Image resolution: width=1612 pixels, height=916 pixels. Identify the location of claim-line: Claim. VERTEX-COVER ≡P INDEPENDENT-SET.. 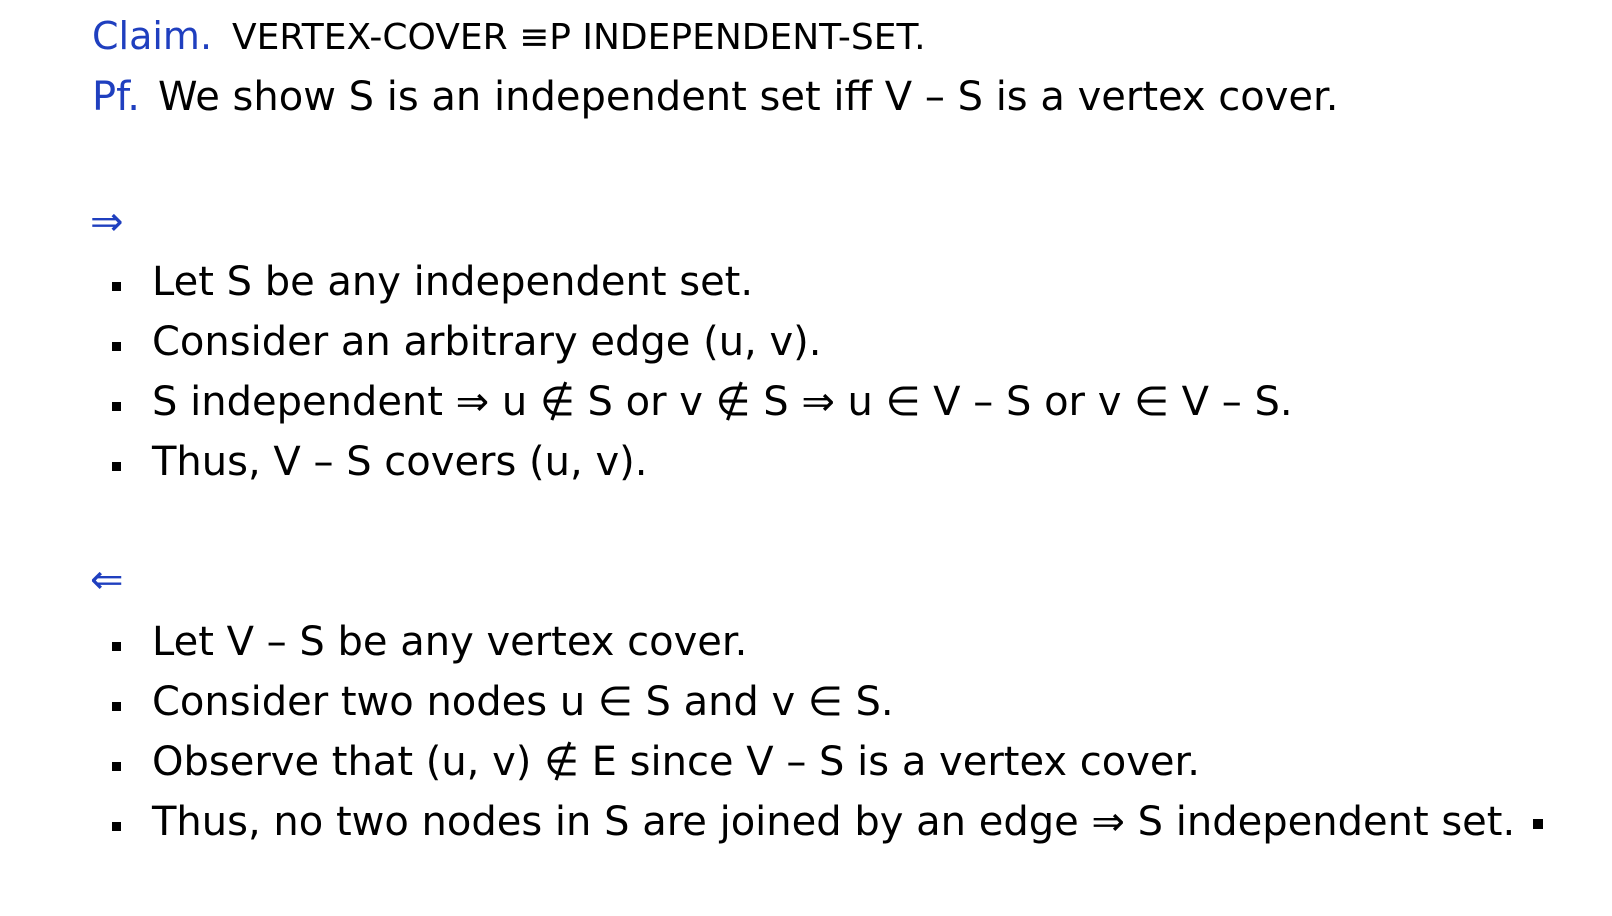
(509, 36).